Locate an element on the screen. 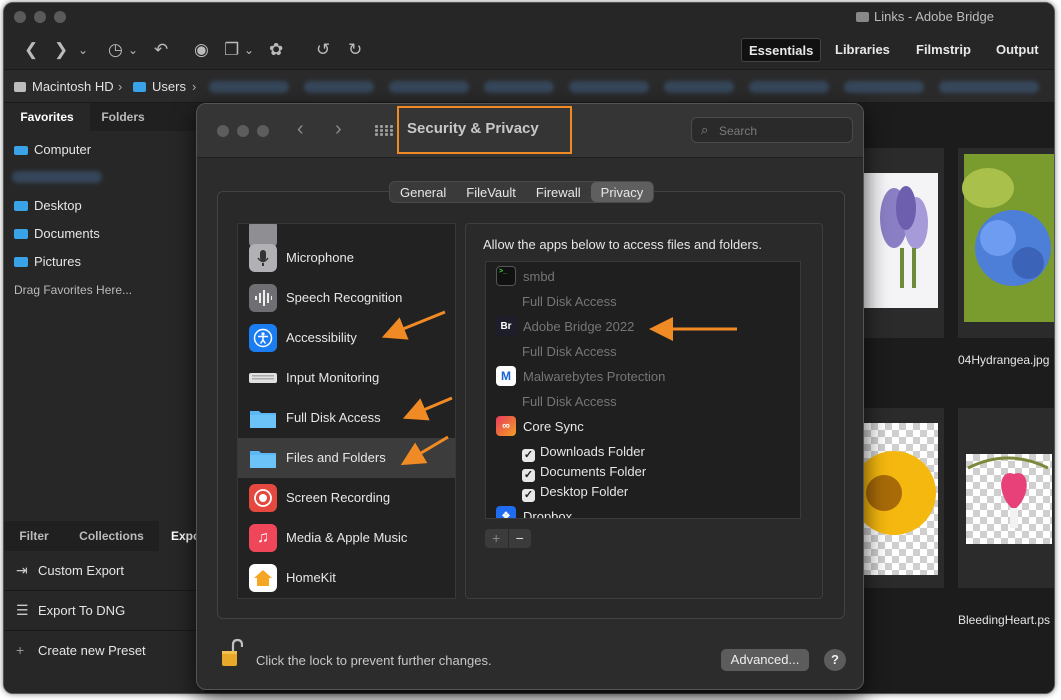 The width and height of the screenshot is (1061, 700). workspace-filmstrip: Filmstrip is located at coordinates (943, 50).